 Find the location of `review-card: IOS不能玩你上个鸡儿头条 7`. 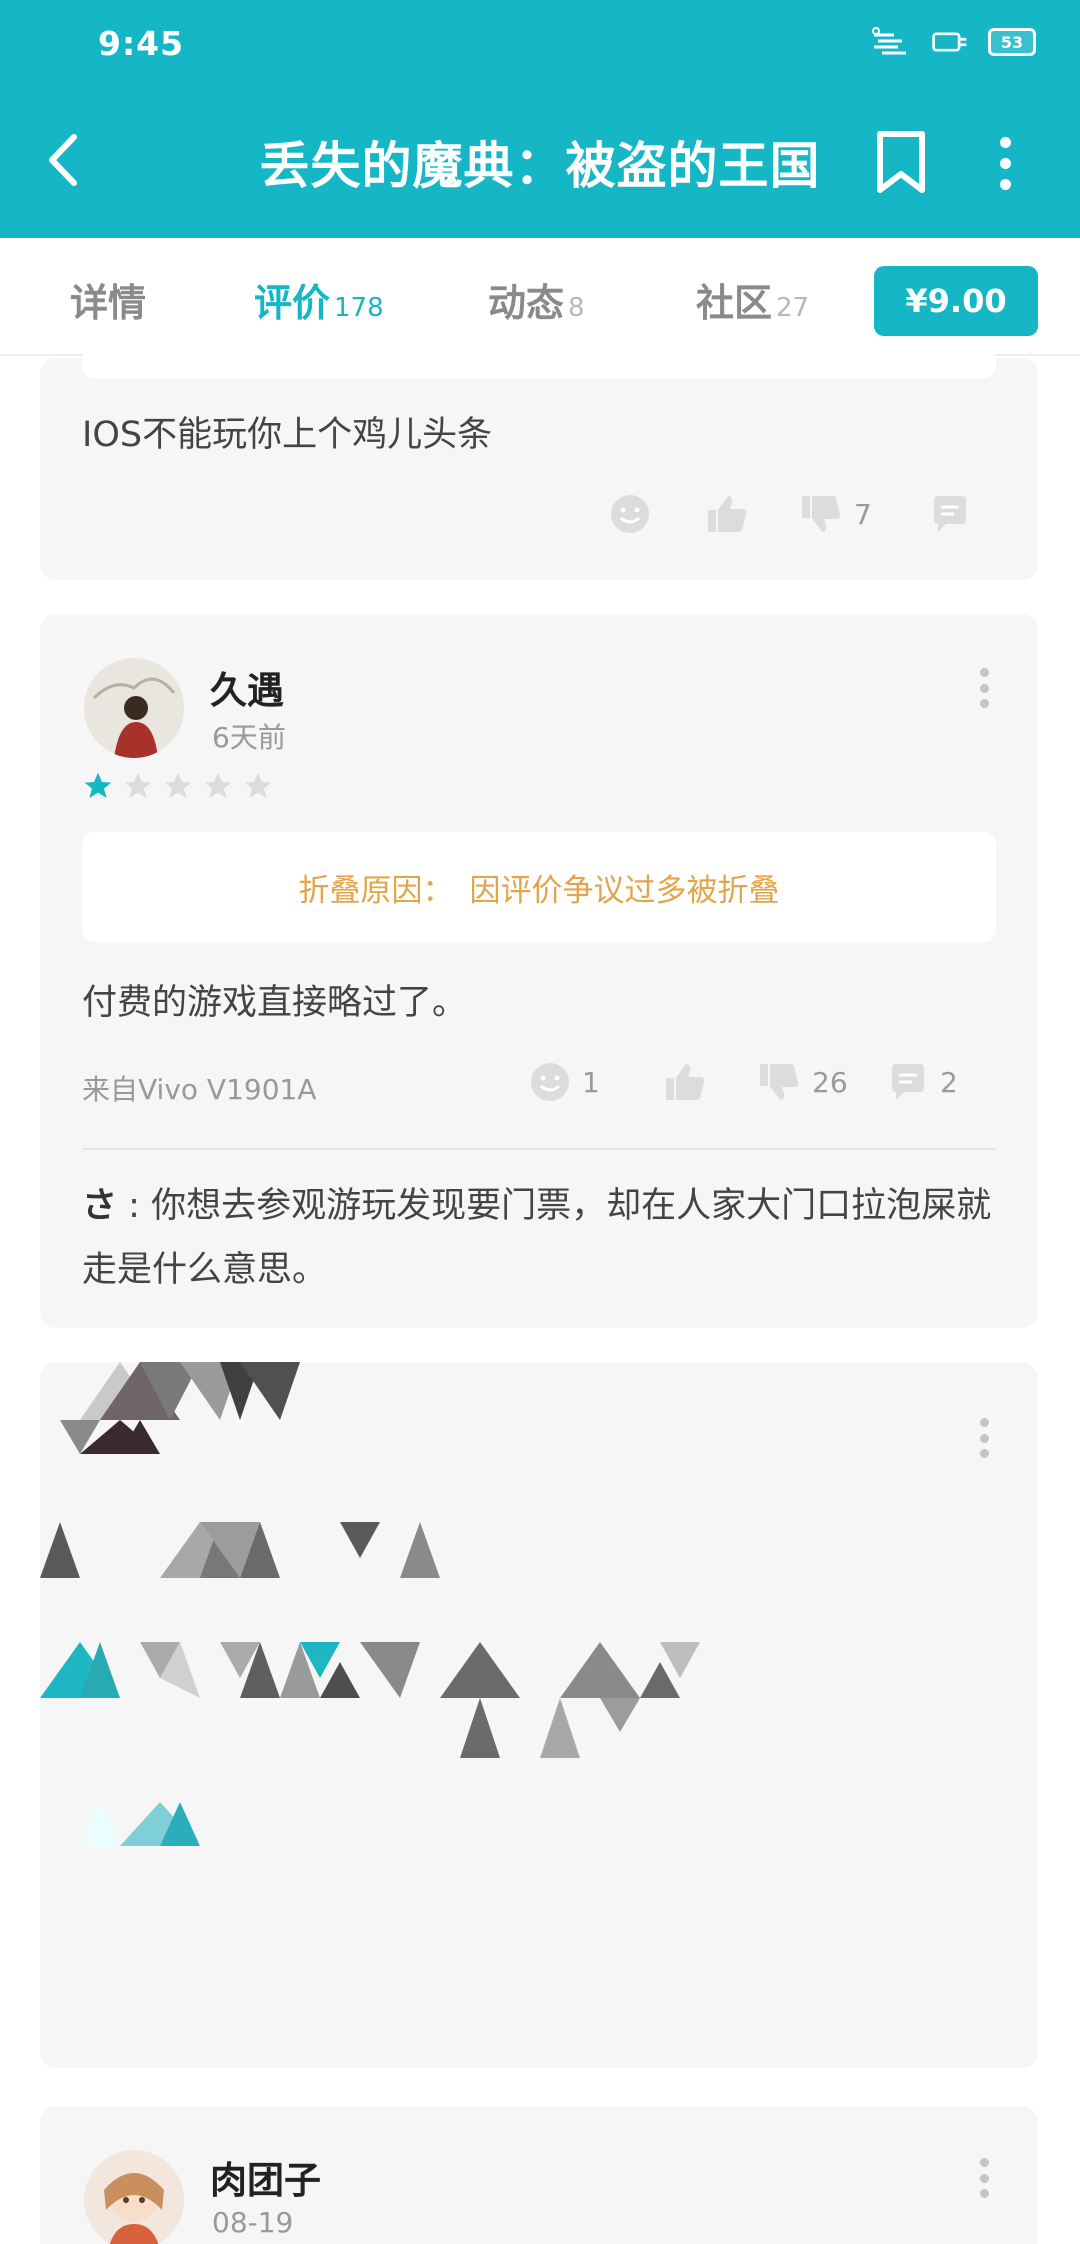

review-card: IOS不能玩你上个鸡儿头条 7 is located at coordinates (539, 464).